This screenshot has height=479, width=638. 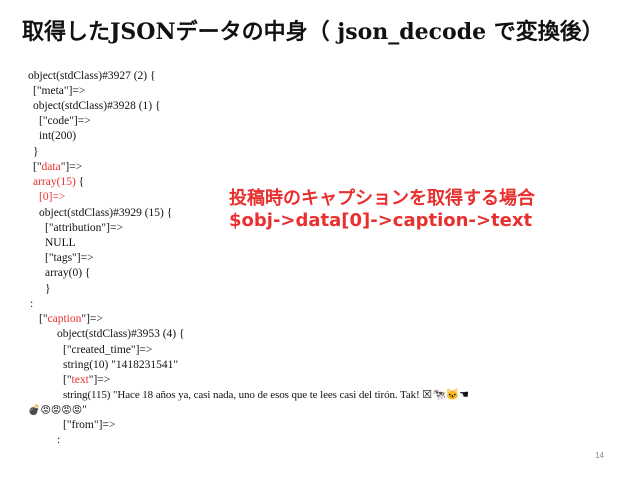 I want to click on code-line: 💣😡😡😡😡", so click(x=57, y=410).